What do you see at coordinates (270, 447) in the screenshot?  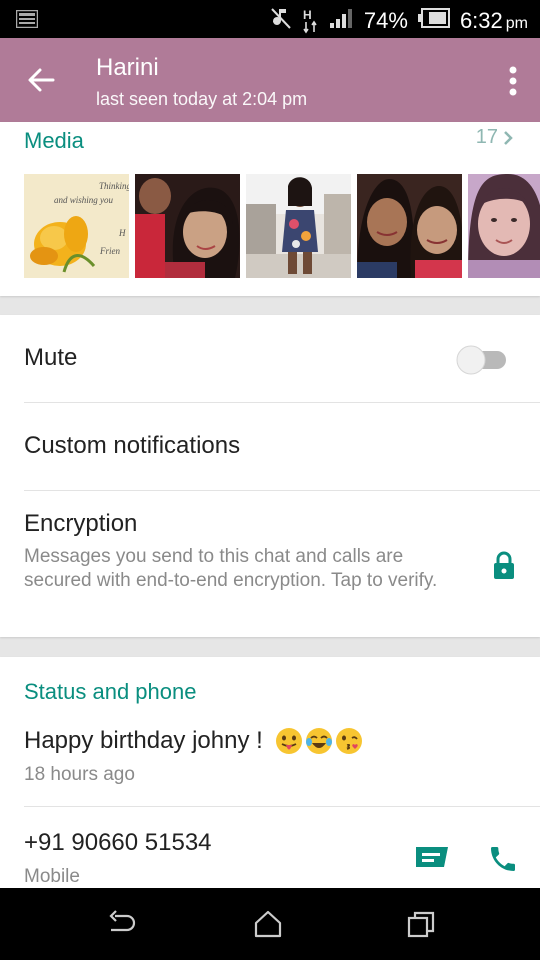 I see `custom-notifications-row: Custom notifications` at bounding box center [270, 447].